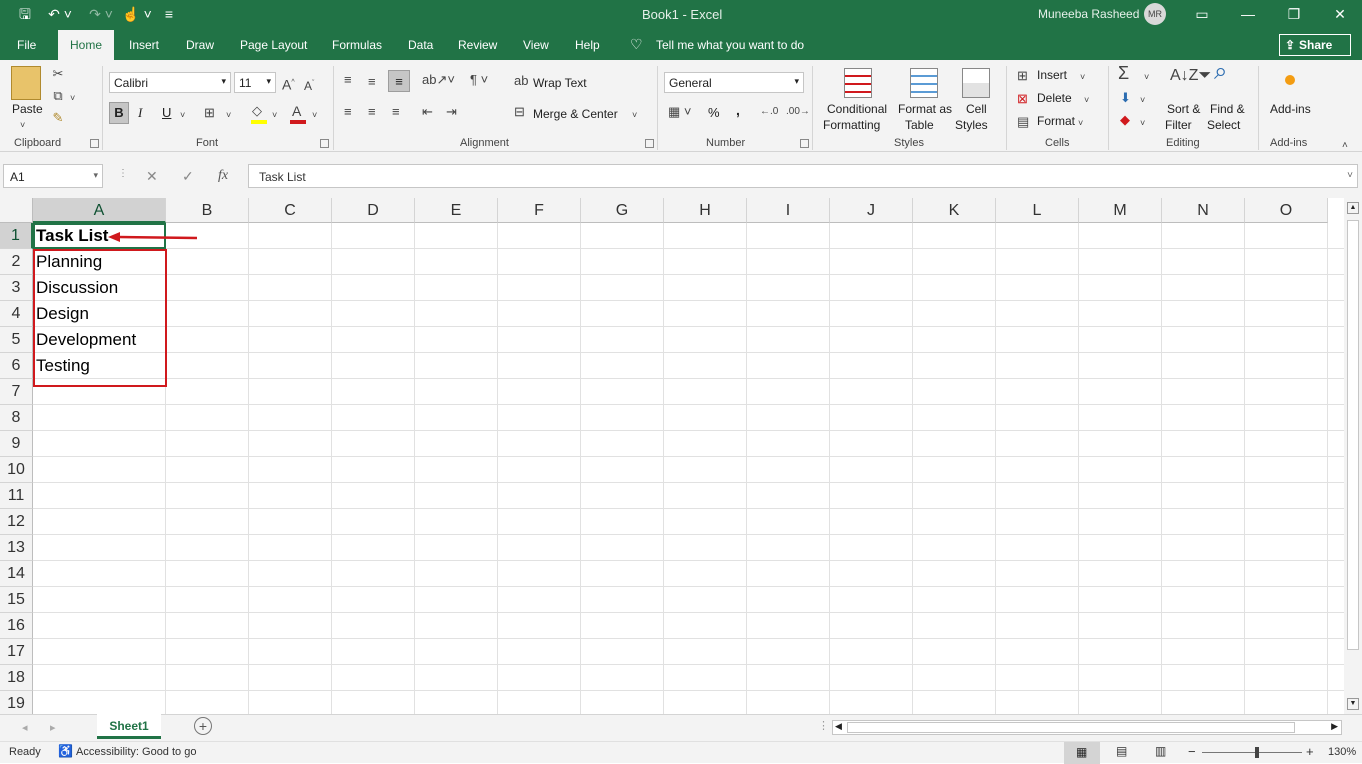 The width and height of the screenshot is (1362, 764). Describe the element at coordinates (72, 236) in the screenshot. I see `cell-a1: Task List` at that location.